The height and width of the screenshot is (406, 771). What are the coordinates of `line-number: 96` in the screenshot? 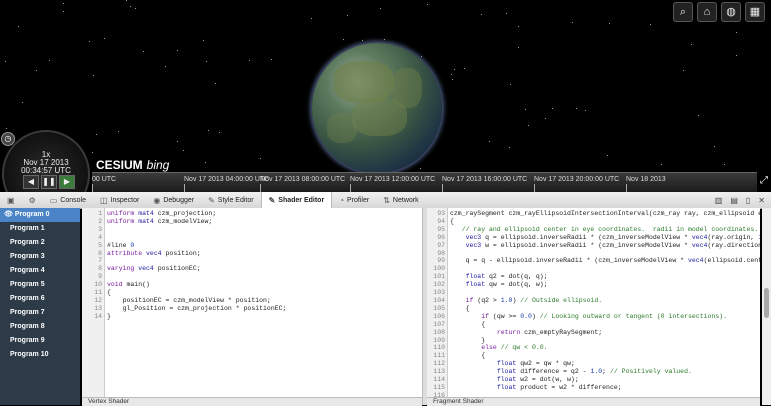 It's located at (441, 237).